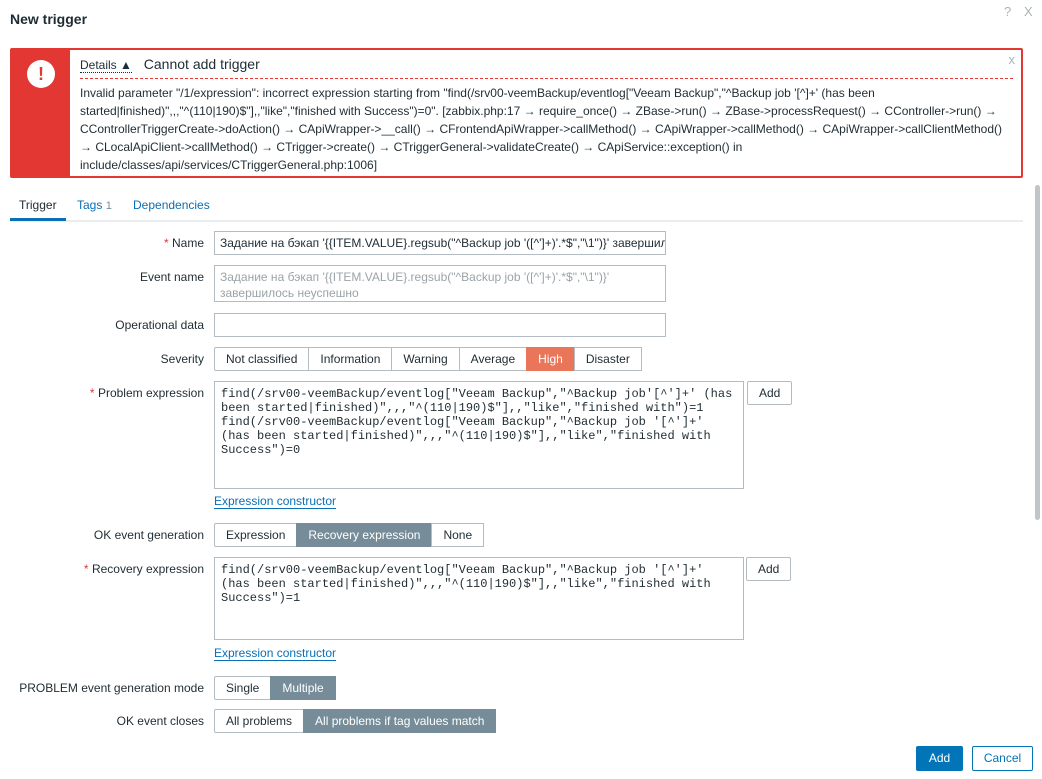 The image size is (1042, 779). I want to click on ok-event-generation-label: OK event generation, so click(148, 535).